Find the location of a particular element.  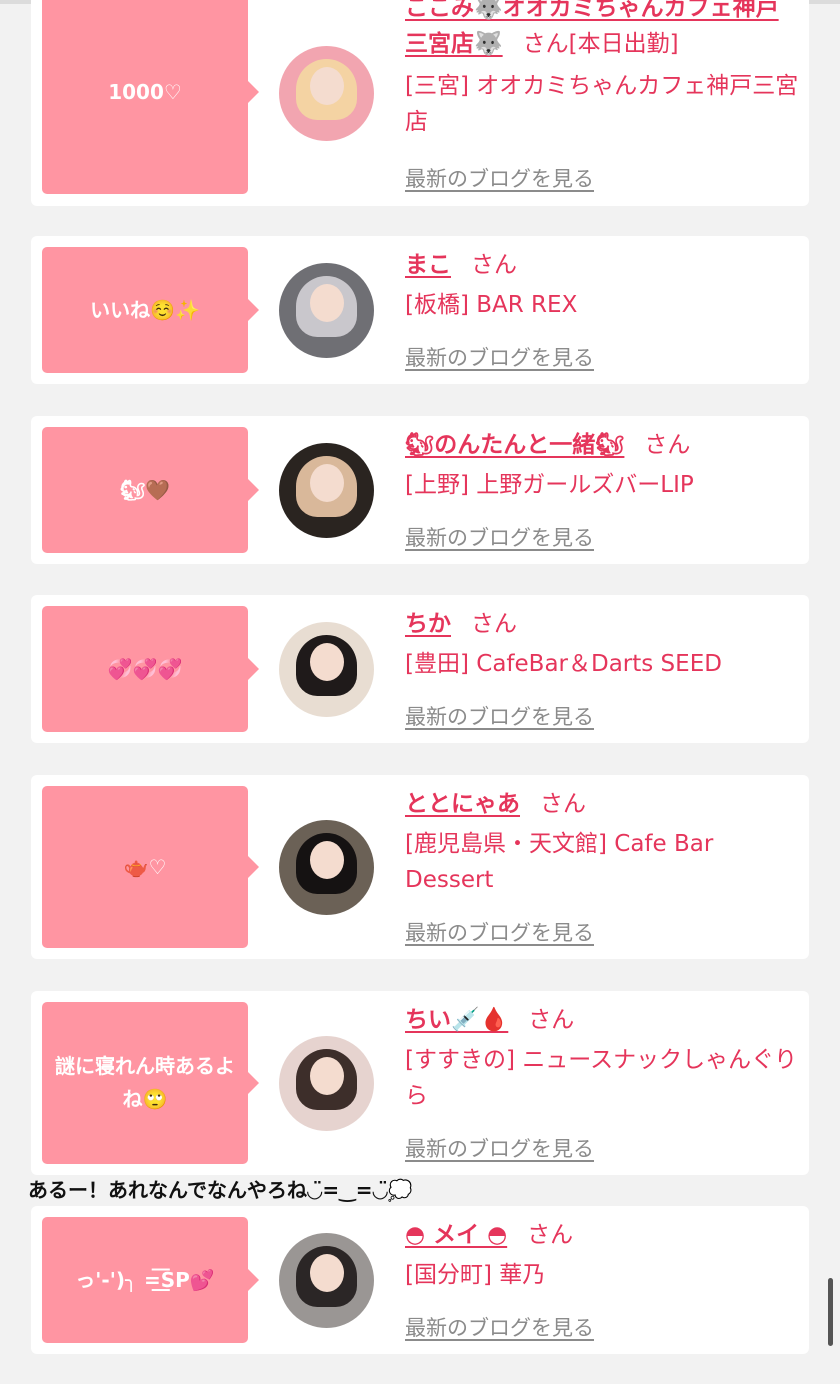

name-line: ◓ メイ ◓ さん is located at coordinates (602, 1235).